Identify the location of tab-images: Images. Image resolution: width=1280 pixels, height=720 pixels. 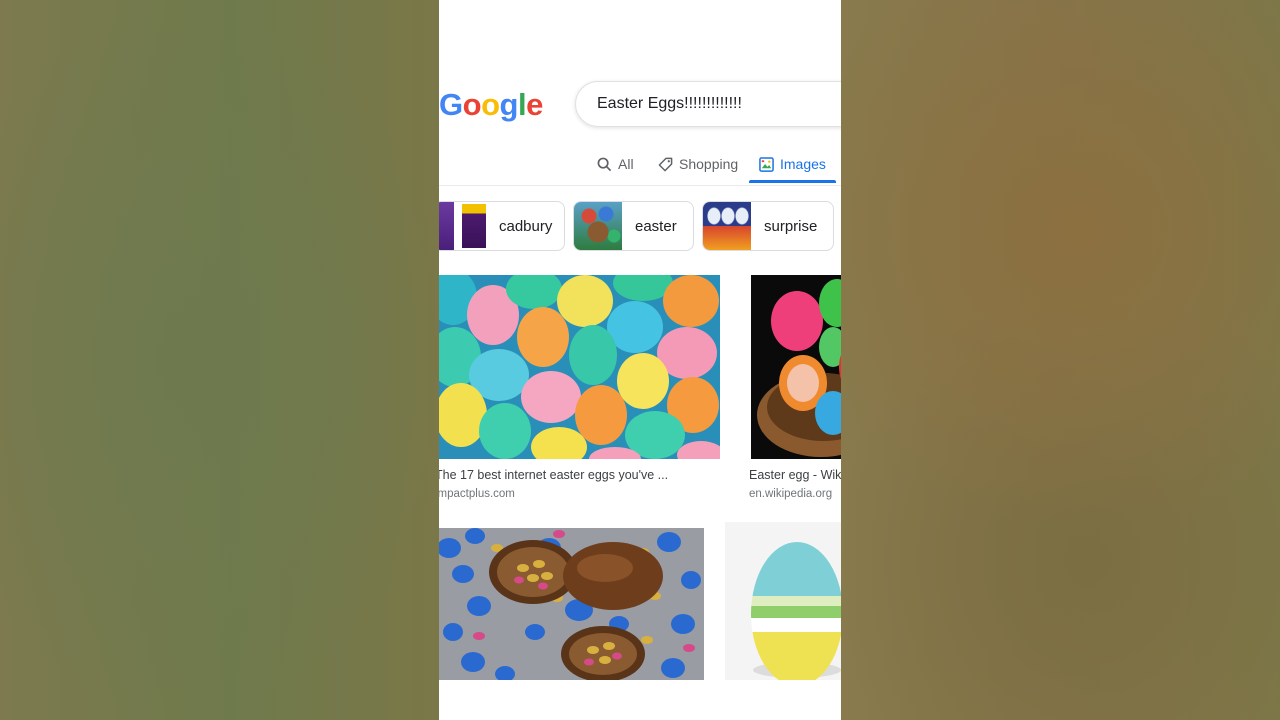
(792, 164).